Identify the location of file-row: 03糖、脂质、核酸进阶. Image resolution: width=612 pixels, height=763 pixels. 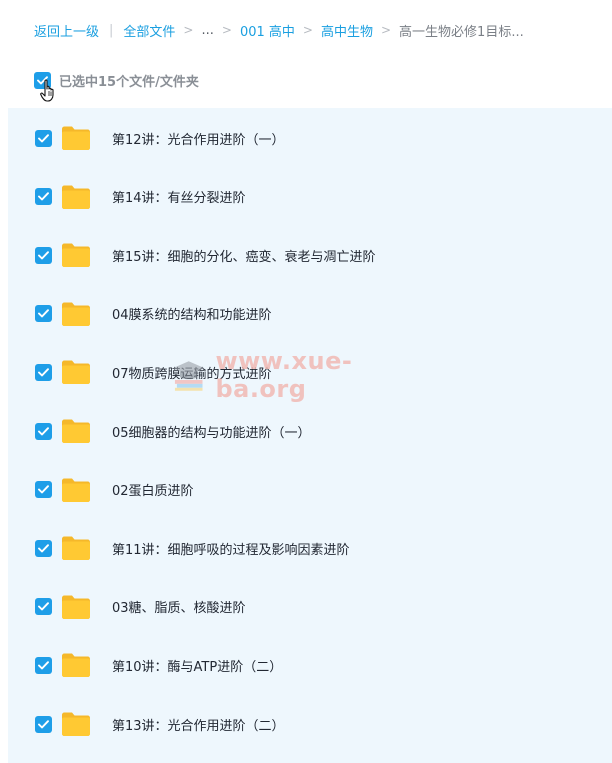
(310, 607).